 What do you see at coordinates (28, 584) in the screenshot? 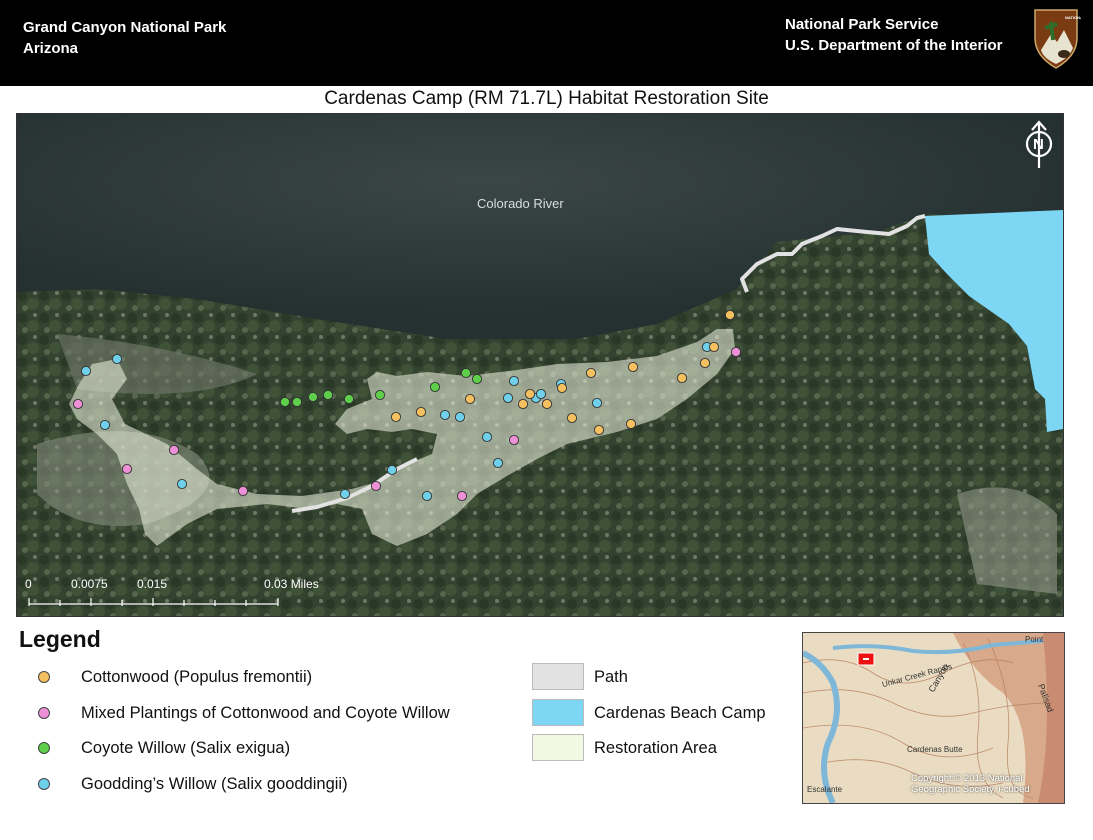
I see `scale-label-0: 0` at bounding box center [28, 584].